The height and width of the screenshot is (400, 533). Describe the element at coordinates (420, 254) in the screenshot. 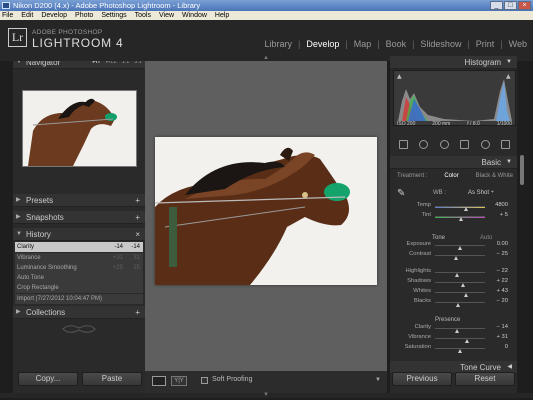

I see `contrast-label: Contrast` at that location.